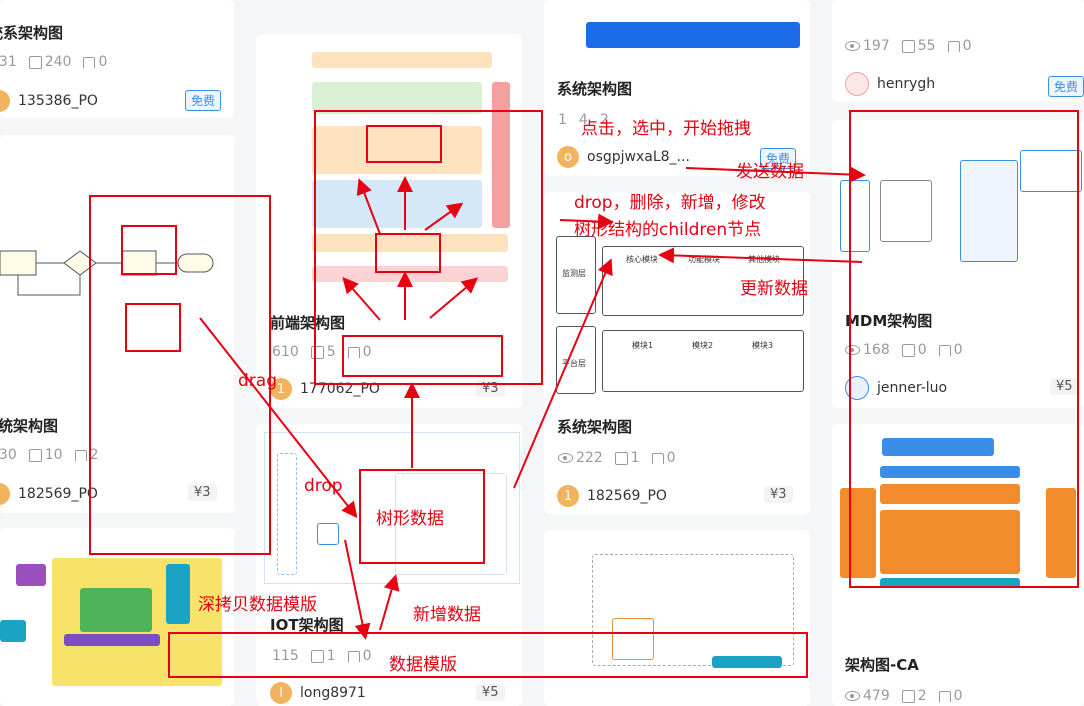  Describe the element at coordinates (760, 255) in the screenshot. I see `update-arrow` at that location.